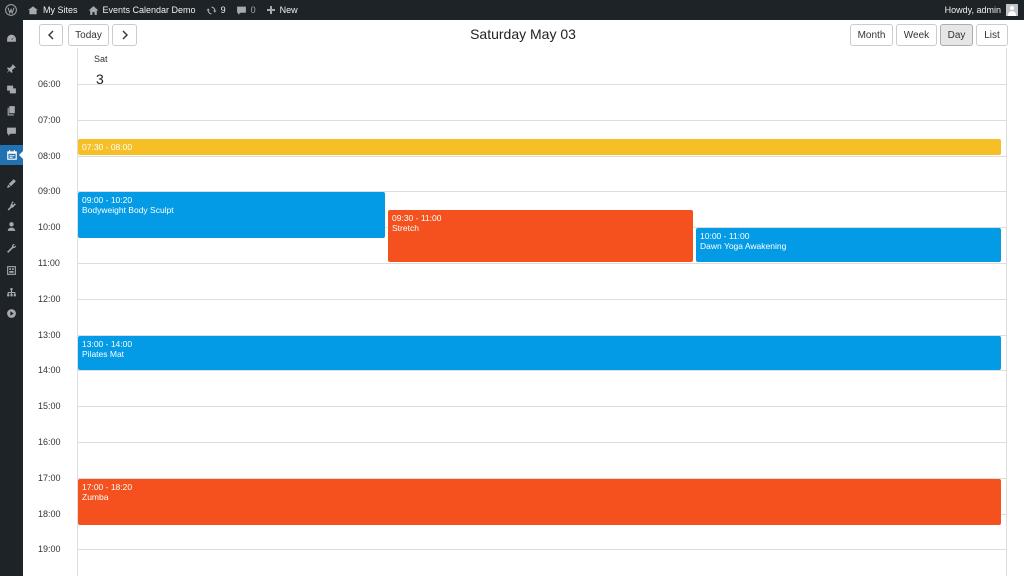  I want to click on chevron-right-icon, so click(125, 35).